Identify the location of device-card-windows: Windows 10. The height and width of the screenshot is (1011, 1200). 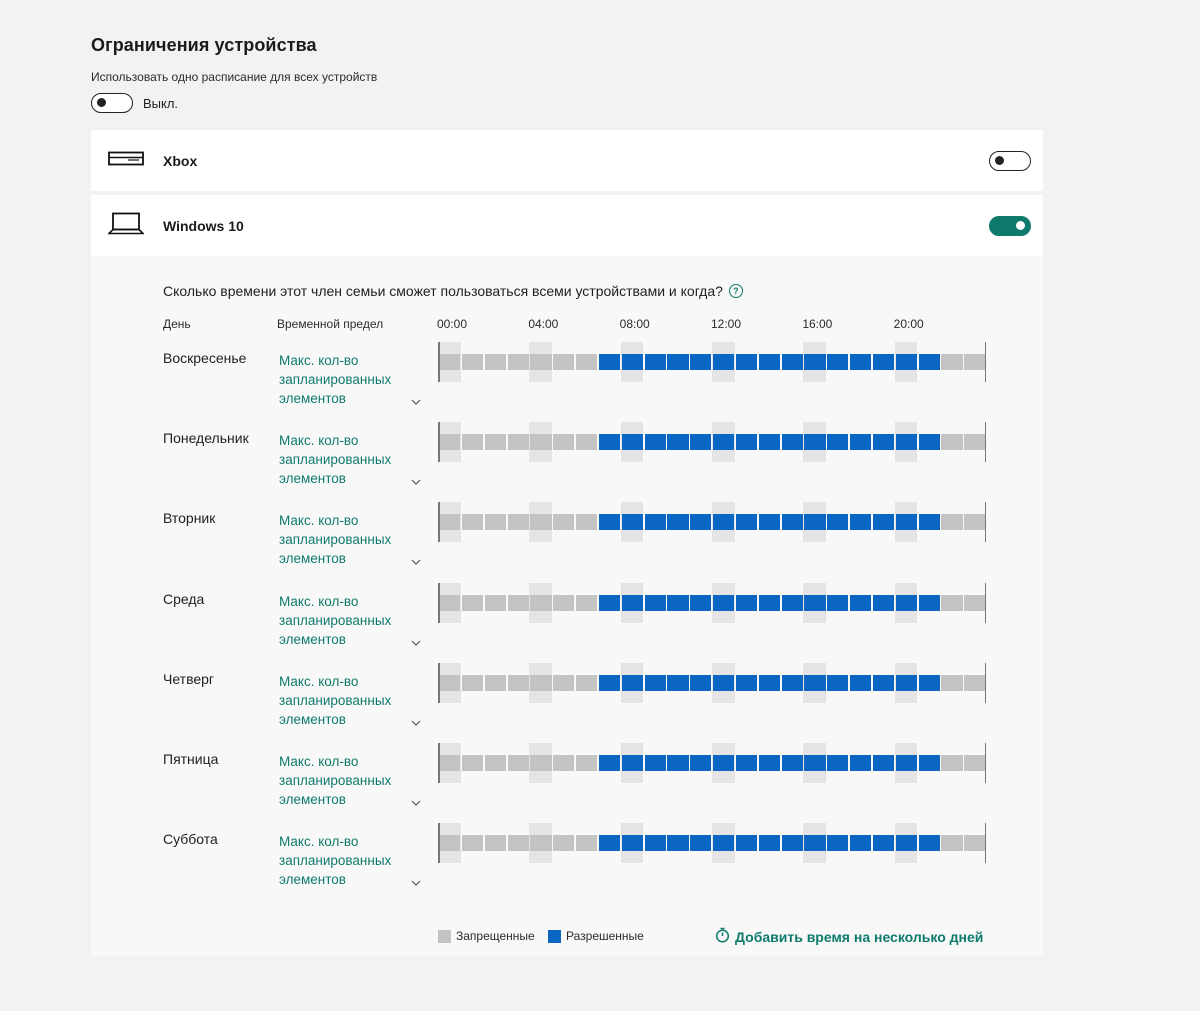
(567, 225).